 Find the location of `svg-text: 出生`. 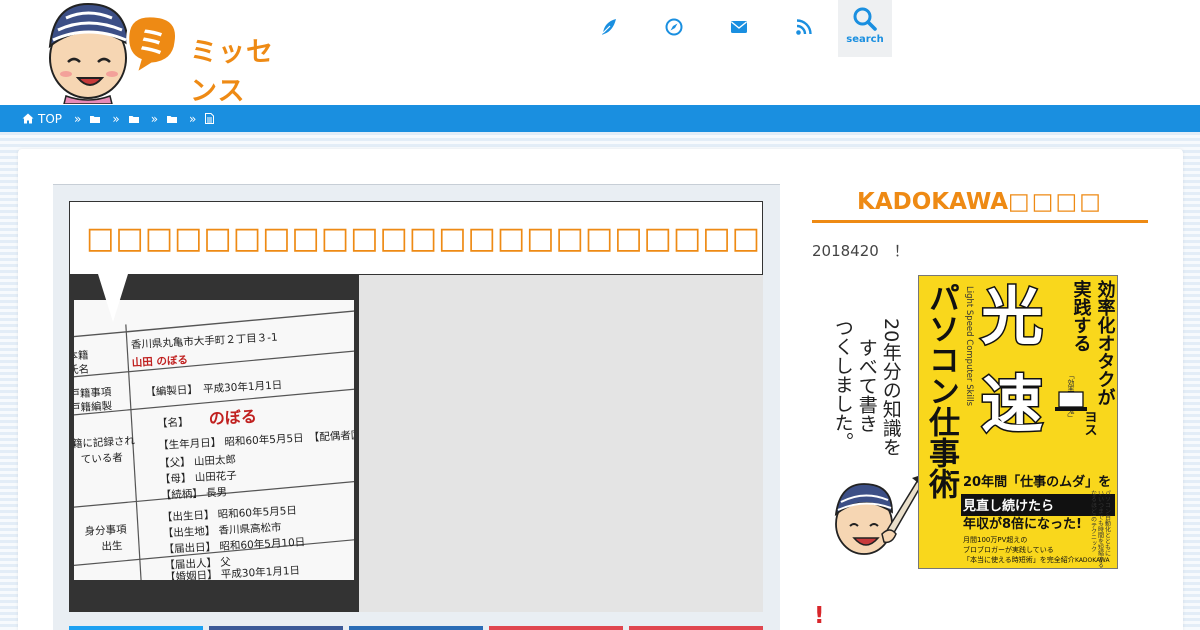

svg-text: 出生 is located at coordinates (112, 546).